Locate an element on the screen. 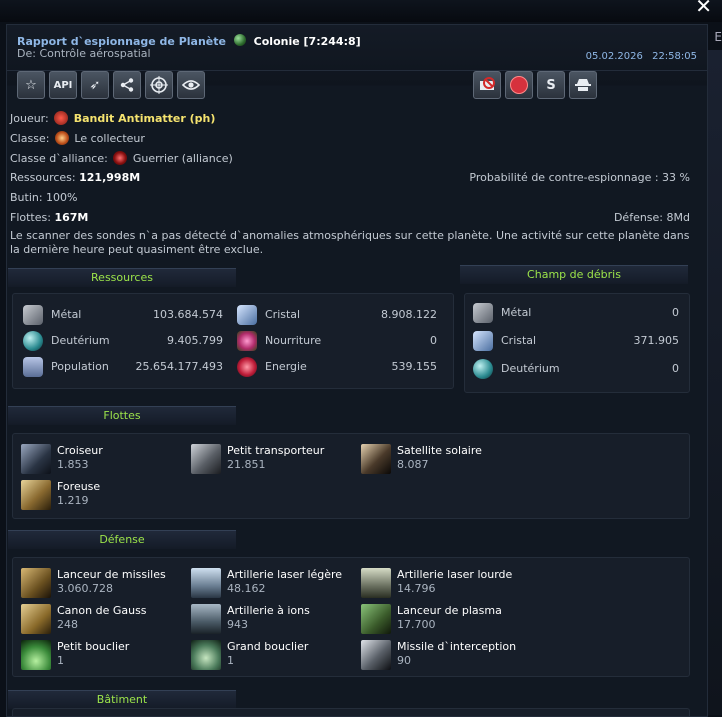 This screenshot has height=717, width=722. heavy-laser-icon is located at coordinates (376, 583).